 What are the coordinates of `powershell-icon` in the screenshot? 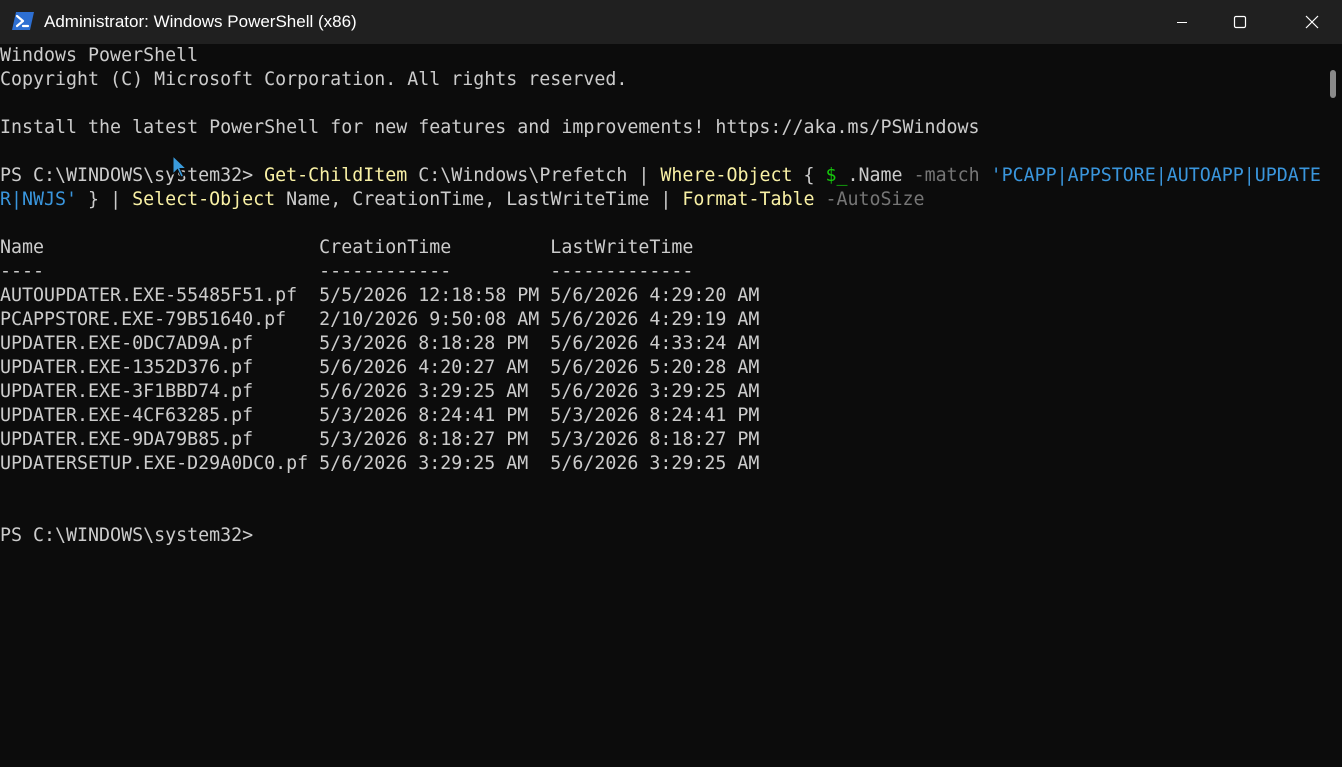 It's located at (23, 21).